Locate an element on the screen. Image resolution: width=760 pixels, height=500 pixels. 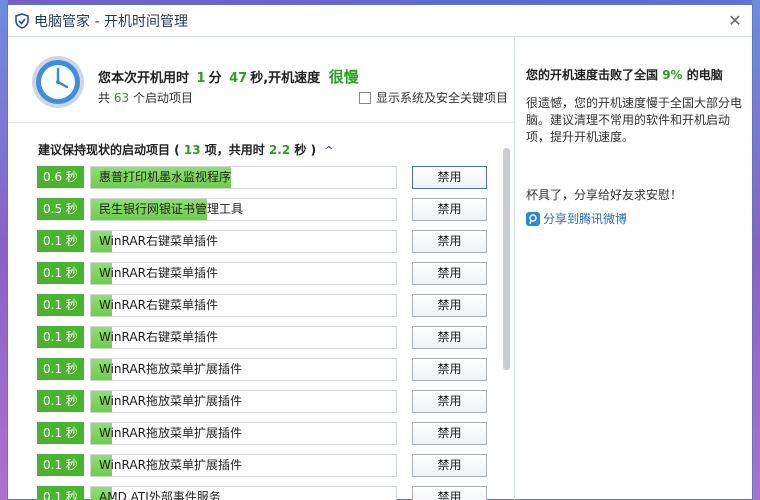
seconds-unit: 秒,开机速度 is located at coordinates (285, 78).